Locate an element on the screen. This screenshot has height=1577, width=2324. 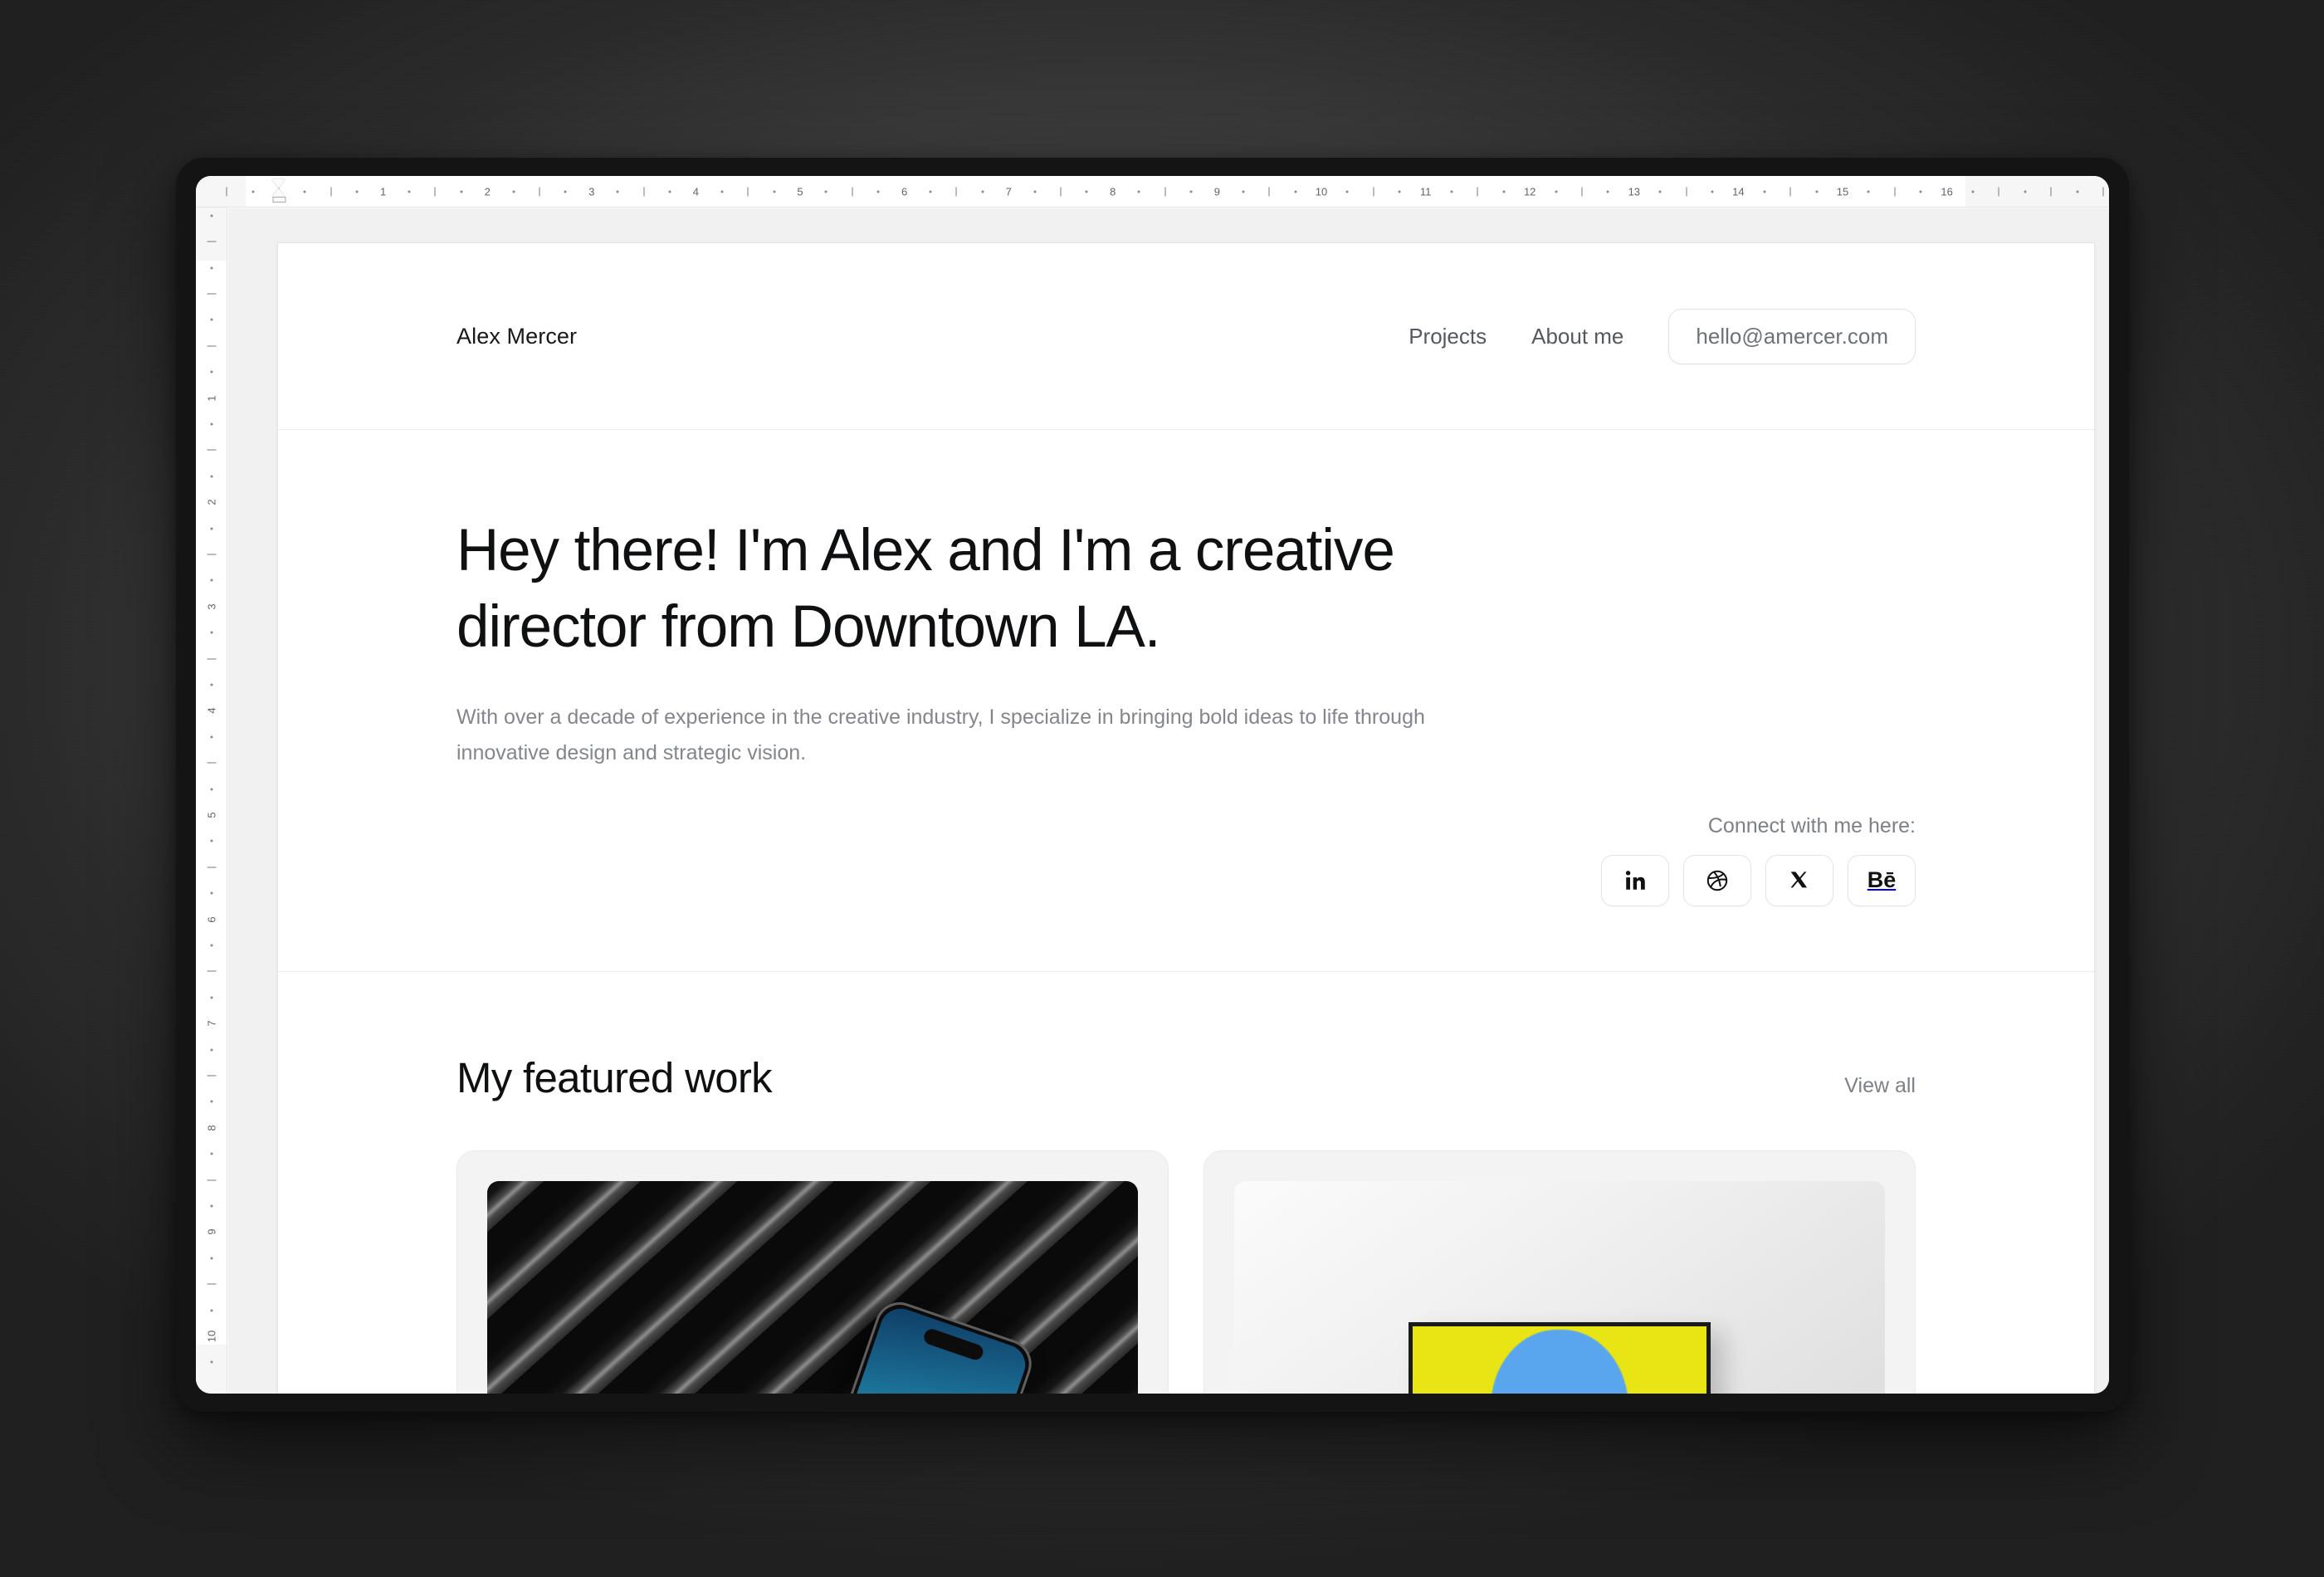
phone-mockup is located at coordinates (906, 1344).